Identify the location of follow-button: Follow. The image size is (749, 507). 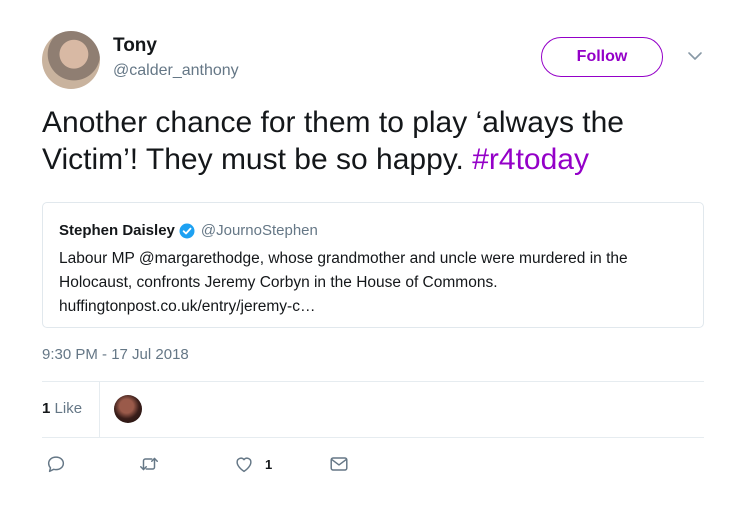
(602, 57).